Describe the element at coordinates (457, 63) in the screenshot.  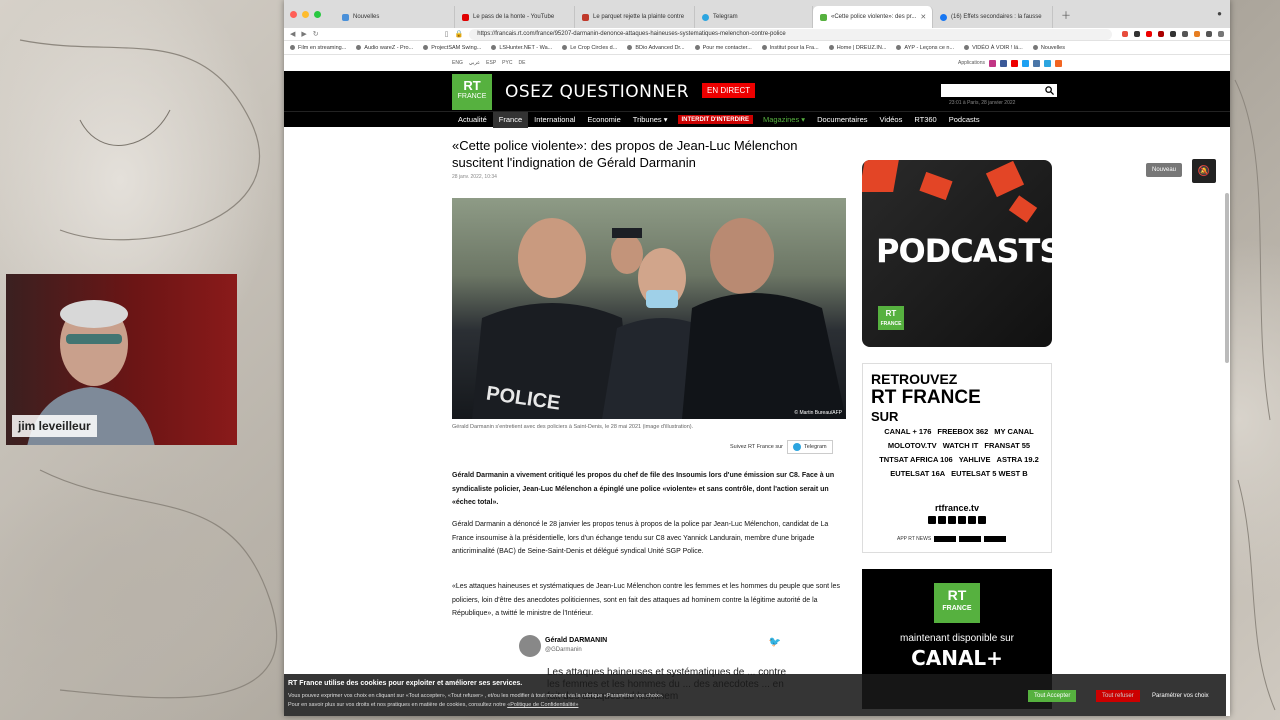
I see `lang-eng: ENG` at that location.